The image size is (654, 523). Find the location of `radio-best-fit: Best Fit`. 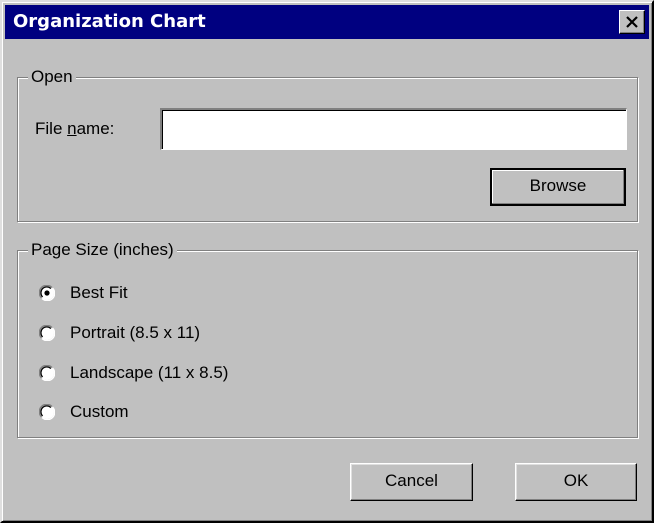

radio-best-fit: Best Fit is located at coordinates (169, 293).